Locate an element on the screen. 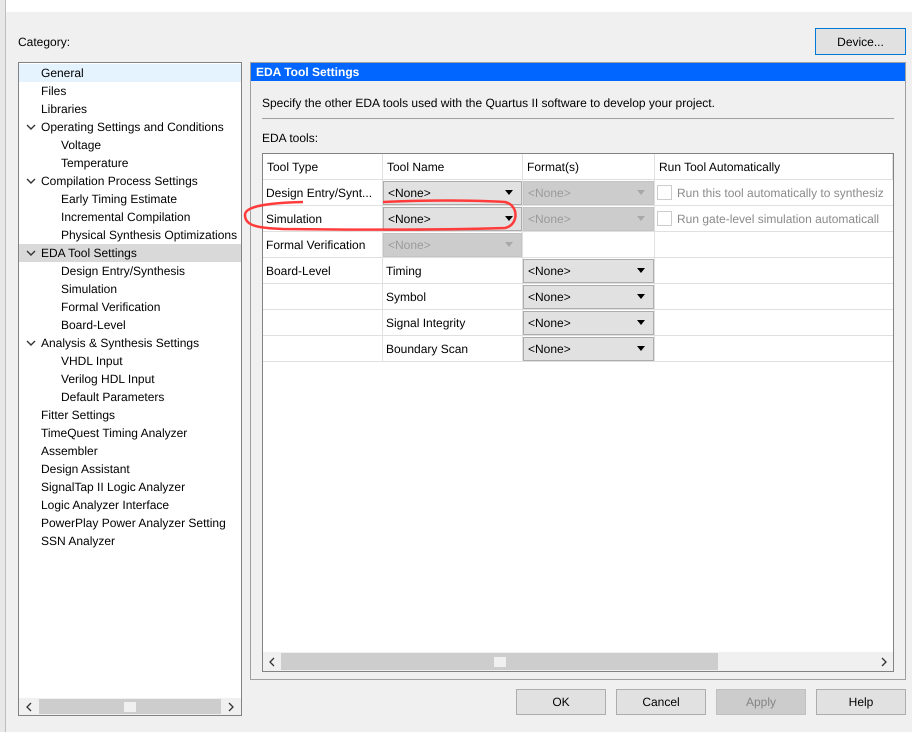 This screenshot has height=732, width=912. tree-item: Analysis & Synthesis Settings is located at coordinates (130, 343).